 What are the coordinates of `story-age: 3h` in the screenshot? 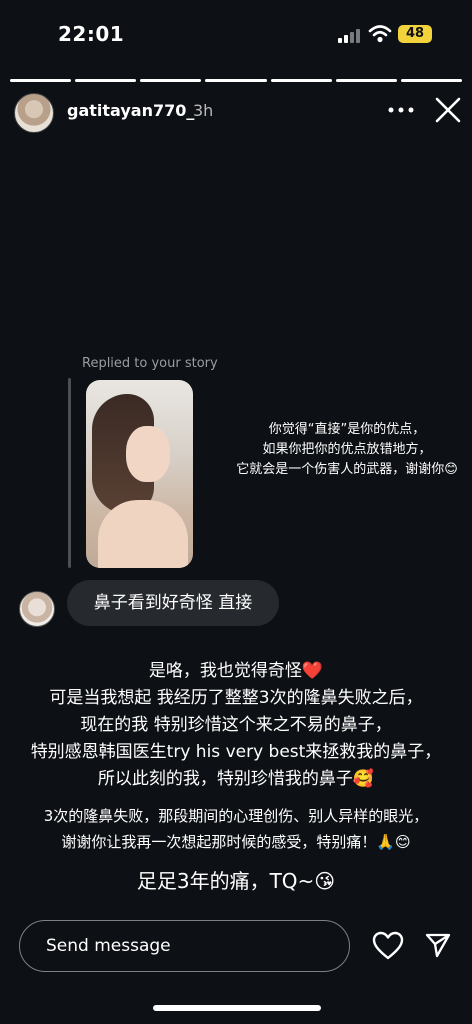 It's located at (203, 110).